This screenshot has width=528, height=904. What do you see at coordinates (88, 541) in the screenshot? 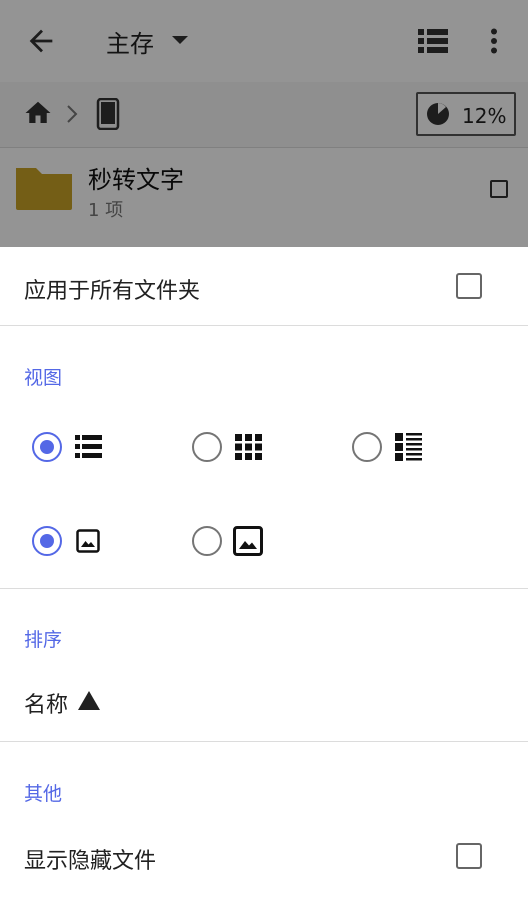
I see `small-image-icon` at bounding box center [88, 541].